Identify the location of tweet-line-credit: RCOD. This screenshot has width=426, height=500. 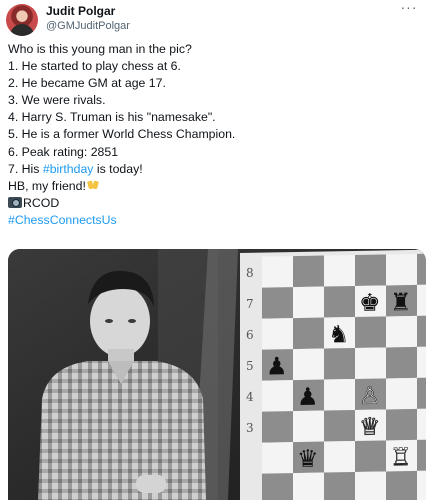
(213, 203).